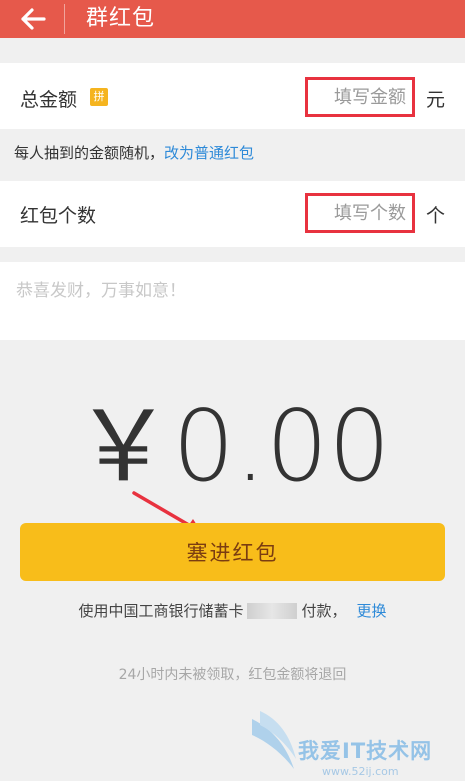  I want to click on payment-info: 使用中国工商银行储蓄卡 付款， 更换, so click(232, 610).